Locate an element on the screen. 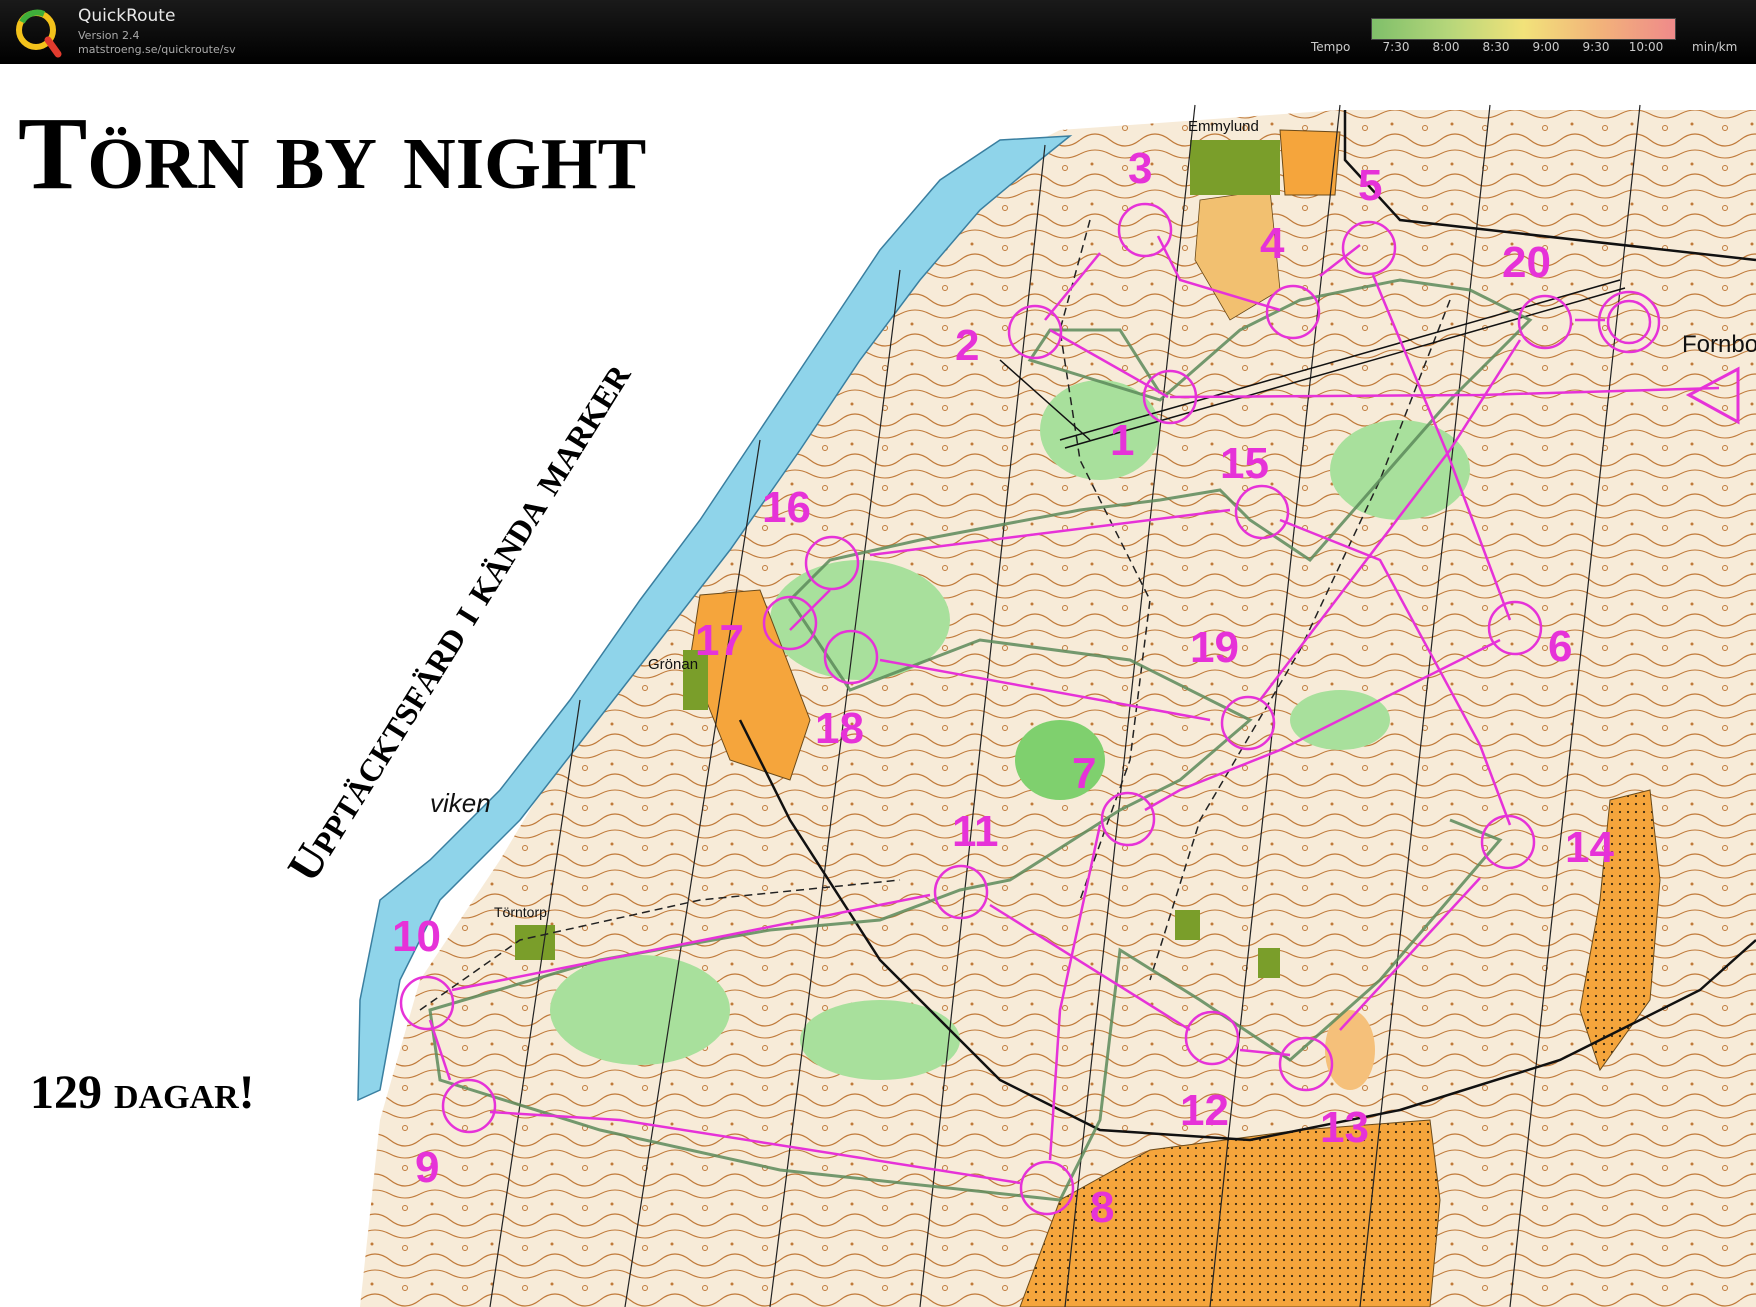 This screenshot has height=1307, width=1756. control-number: 17 is located at coordinates (719, 640).